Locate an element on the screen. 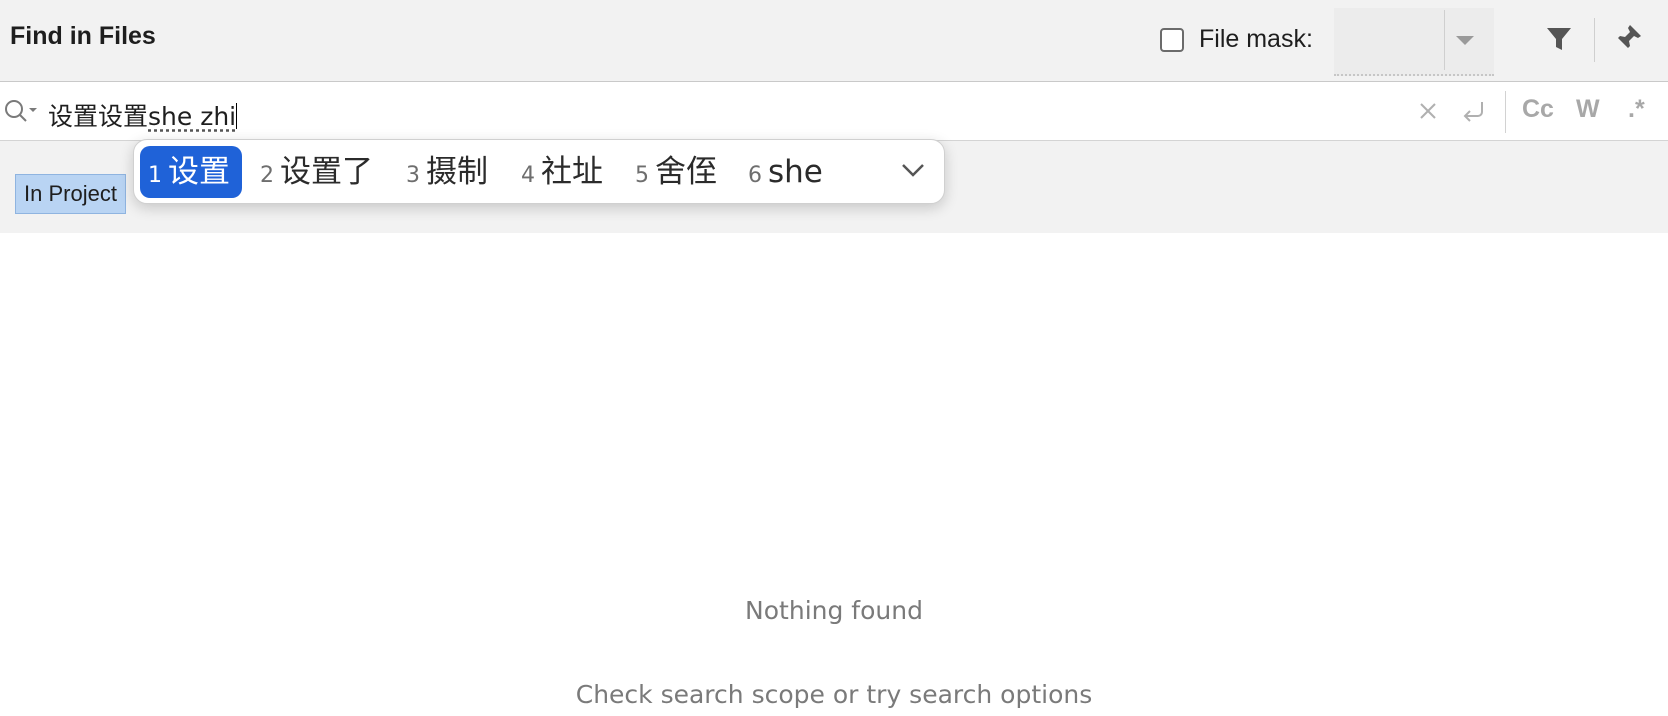  text-caret is located at coordinates (237, 116).